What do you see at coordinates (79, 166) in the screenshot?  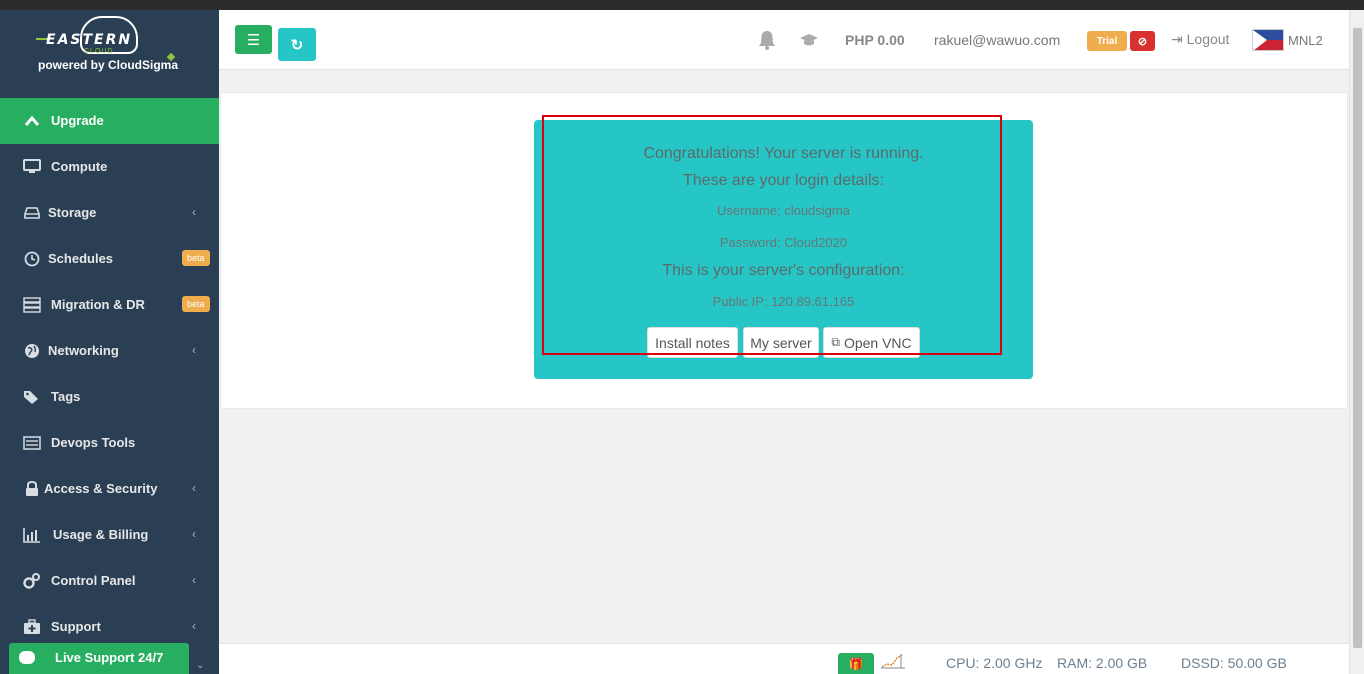 I see `sidebar-item-label: Compute` at bounding box center [79, 166].